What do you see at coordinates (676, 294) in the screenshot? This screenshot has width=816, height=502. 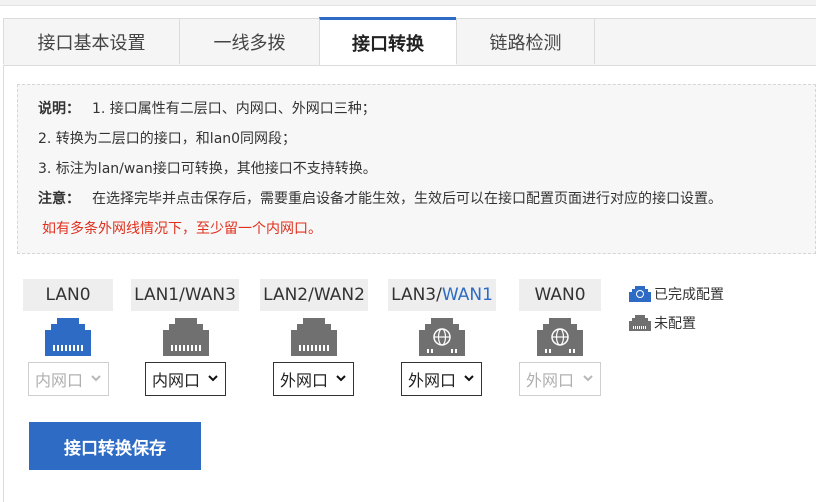 I see `legend-configured: 已完成配置` at bounding box center [676, 294].